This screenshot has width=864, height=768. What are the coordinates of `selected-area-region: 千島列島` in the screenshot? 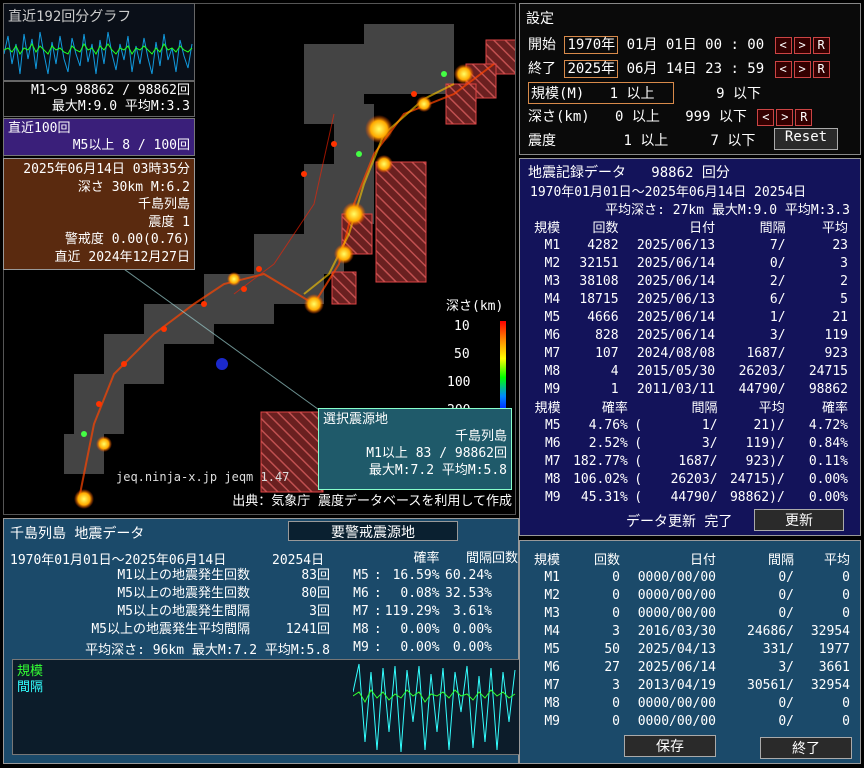 It's located at (480, 436).